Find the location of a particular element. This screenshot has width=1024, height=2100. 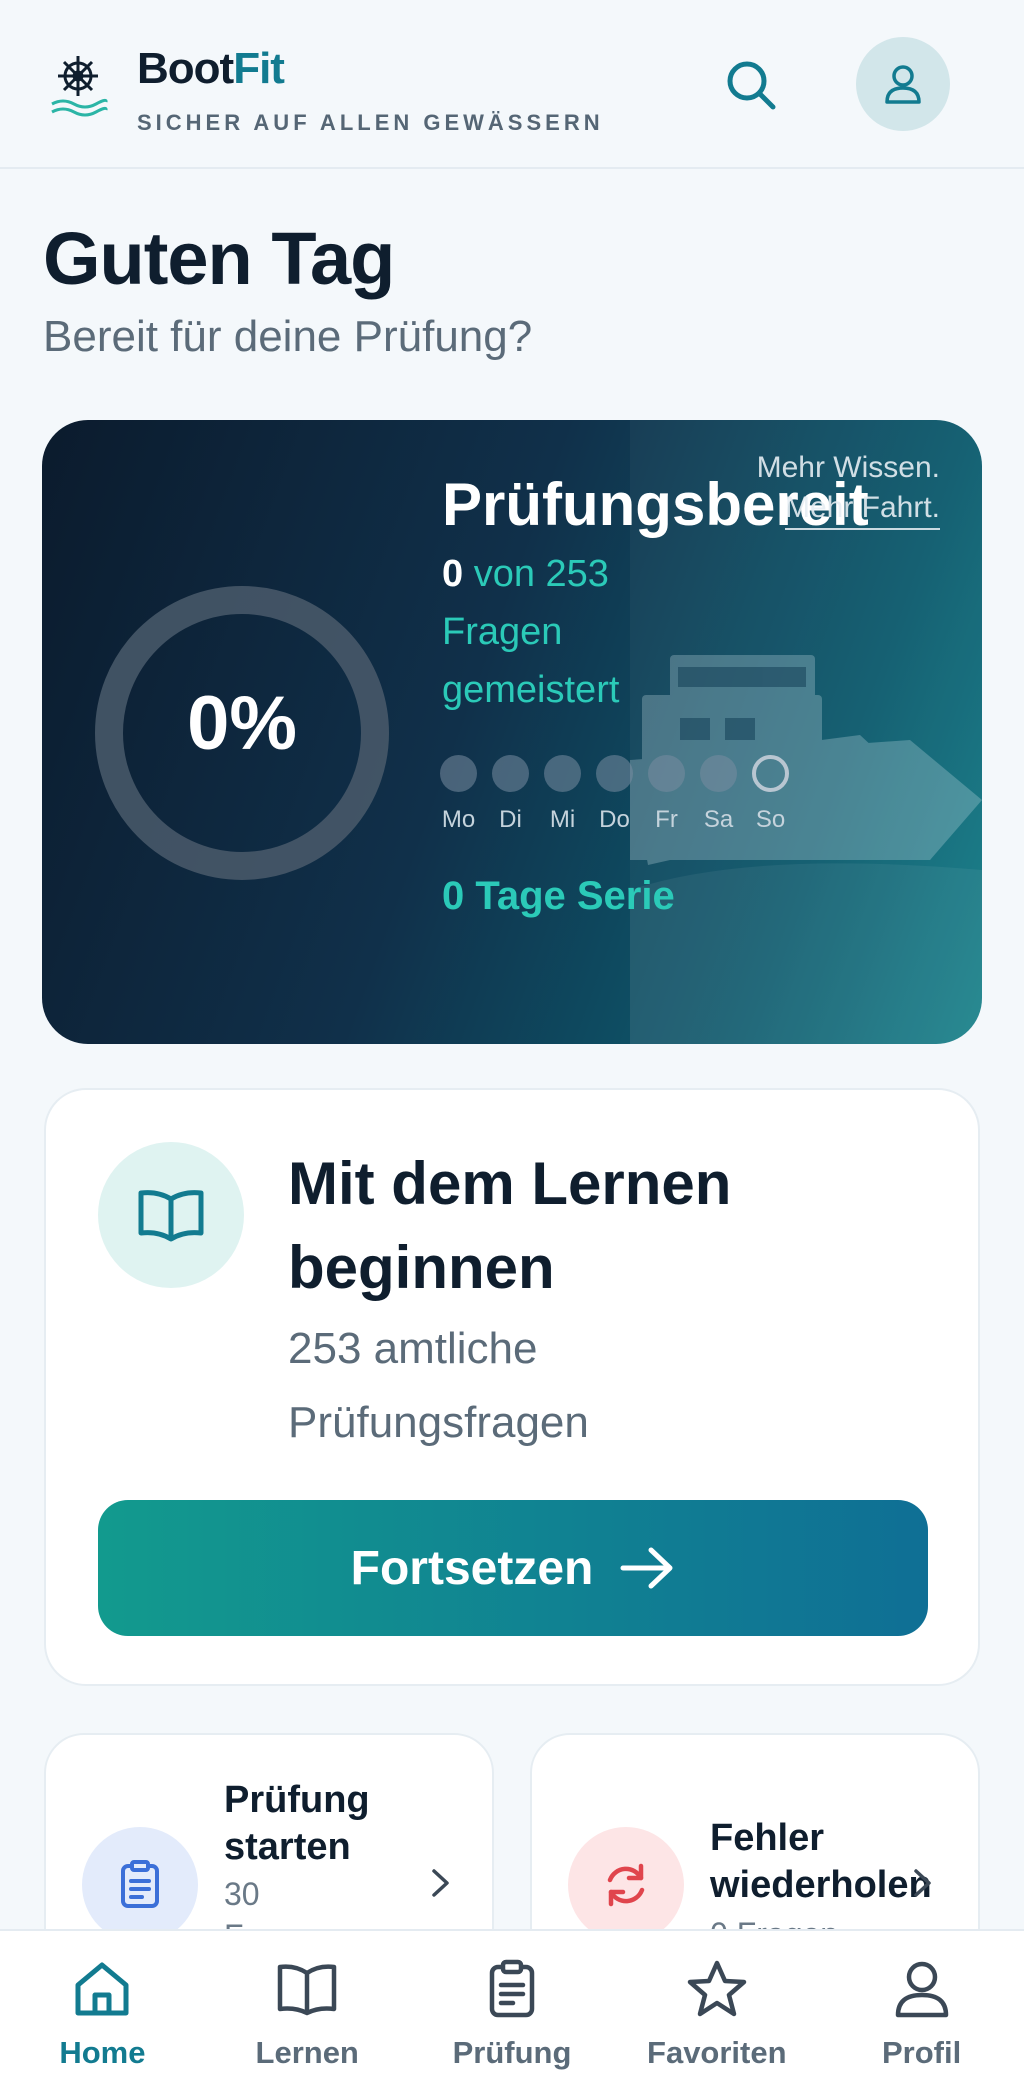

book-icon is located at coordinates (307, 1990).